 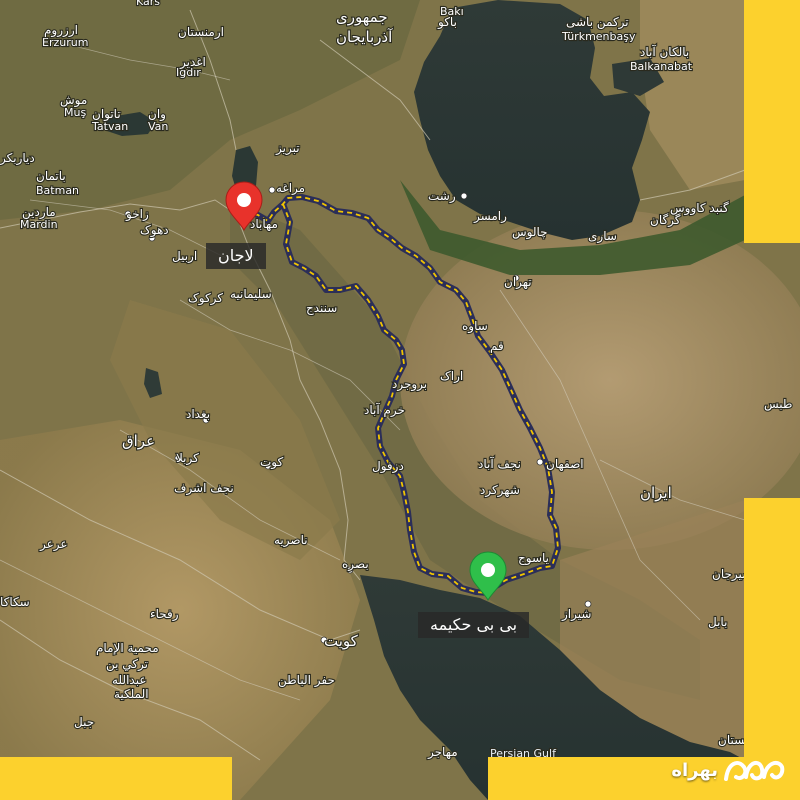 I want to click on label-balkanabat-fa: بالکان آباد, so click(x=664, y=51).